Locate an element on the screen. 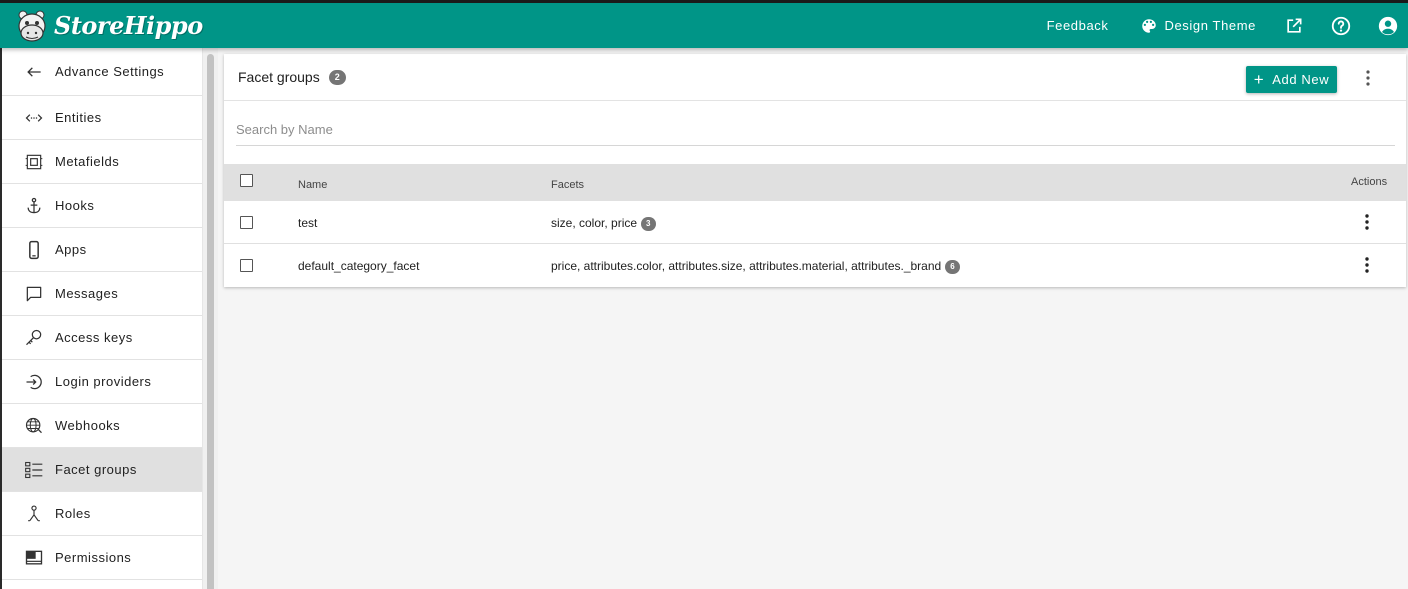  sidebar-item-label: Apps is located at coordinates (71, 249).